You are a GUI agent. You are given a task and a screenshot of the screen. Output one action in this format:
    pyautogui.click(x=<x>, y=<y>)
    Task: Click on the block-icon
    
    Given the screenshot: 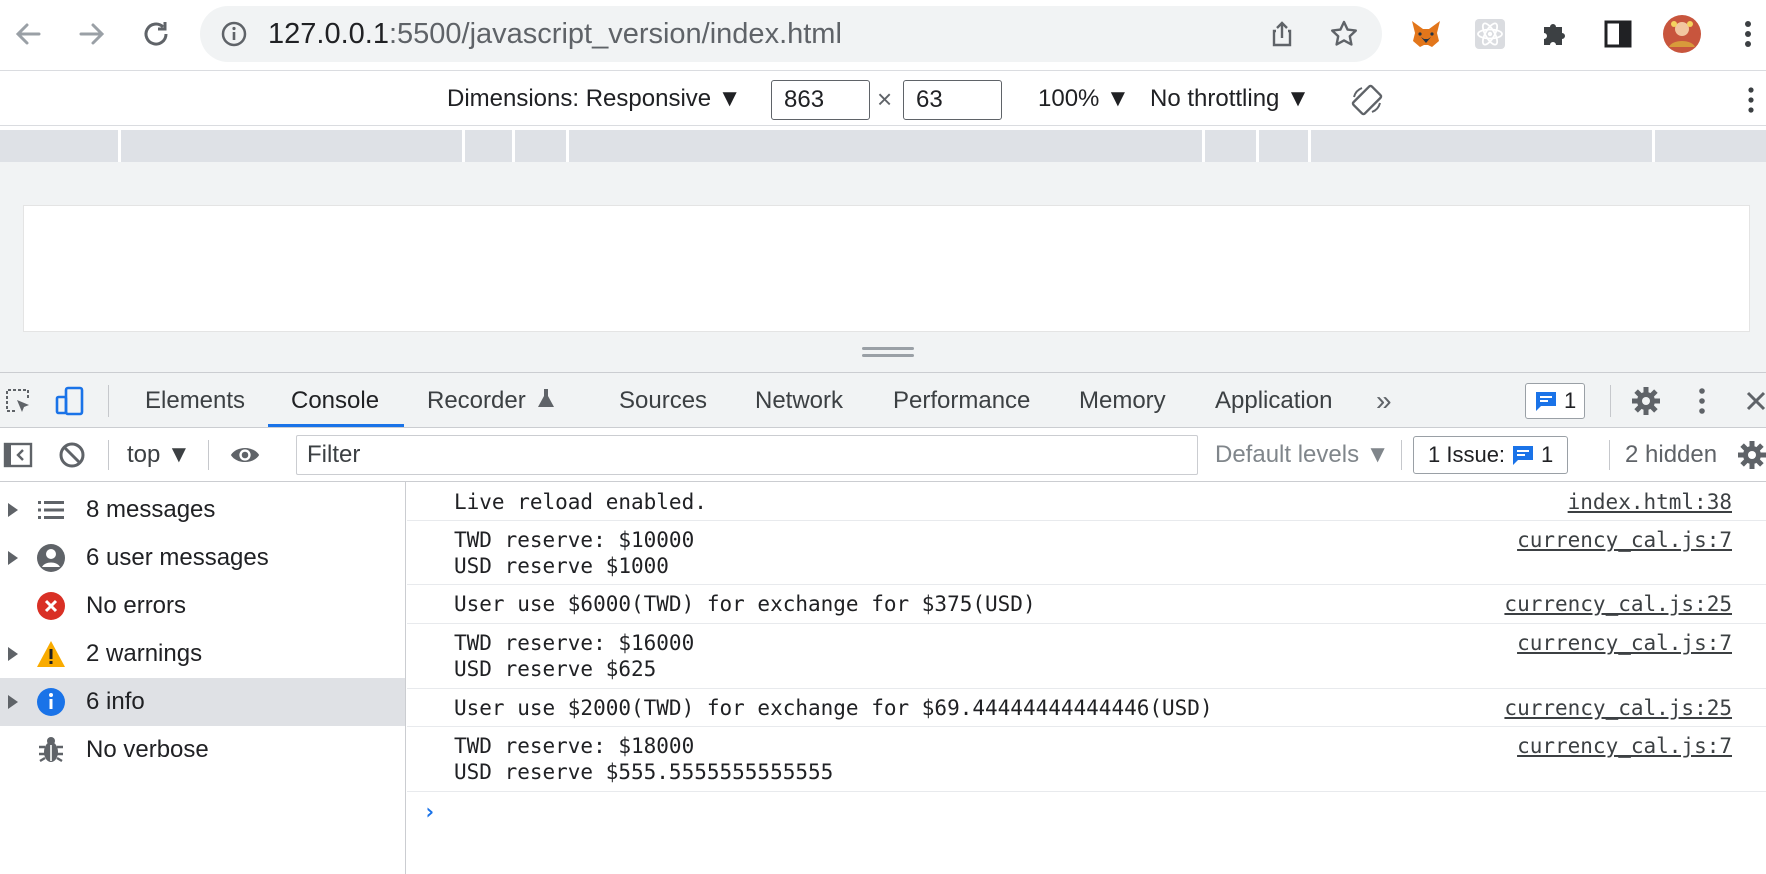 What is the action you would take?
    pyautogui.click(x=72, y=455)
    